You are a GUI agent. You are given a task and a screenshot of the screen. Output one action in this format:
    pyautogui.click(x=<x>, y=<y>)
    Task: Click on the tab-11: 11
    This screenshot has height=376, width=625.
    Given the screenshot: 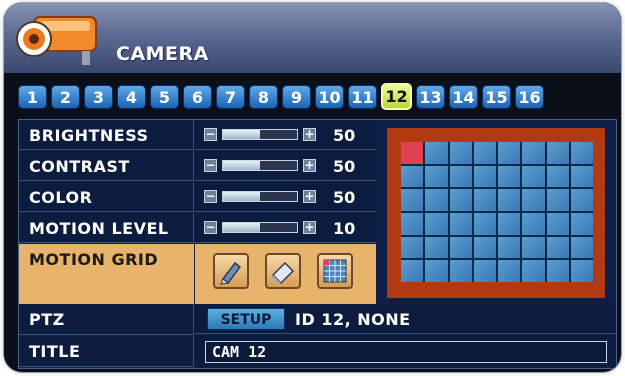 What is the action you would take?
    pyautogui.click(x=362, y=97)
    